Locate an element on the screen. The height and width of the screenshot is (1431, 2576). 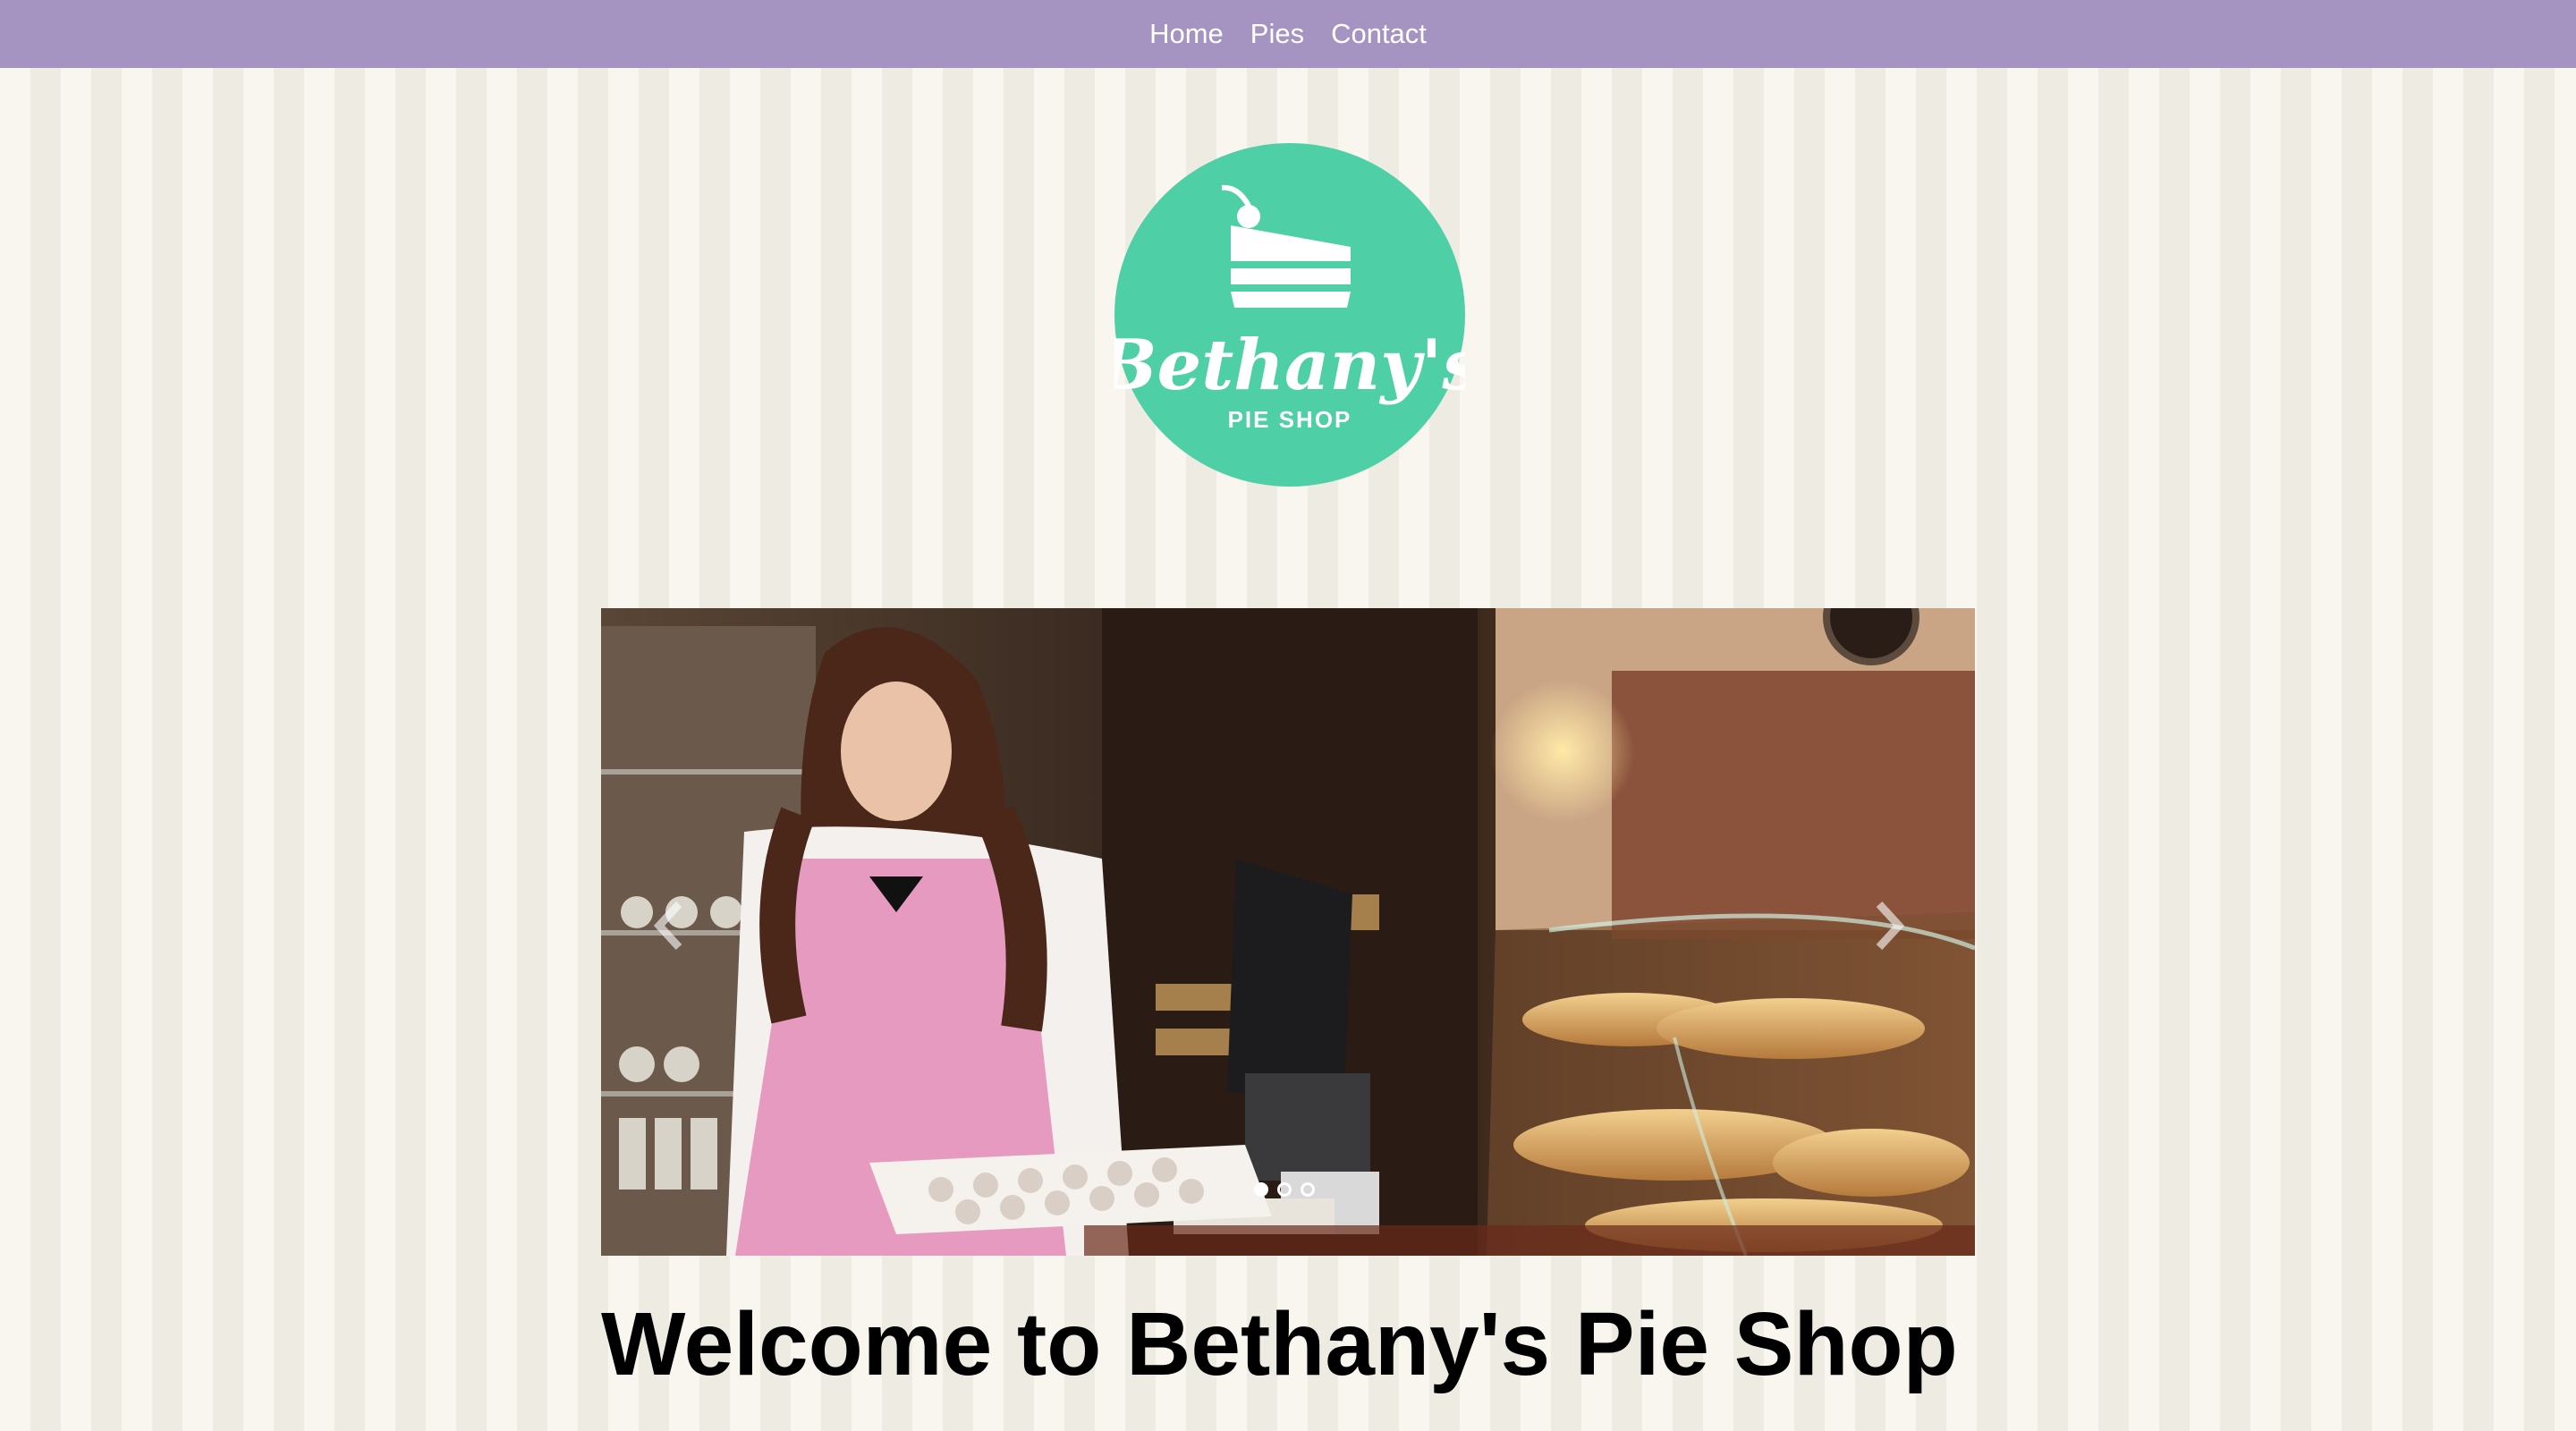
carousel-indicators is located at coordinates (1284, 1189).